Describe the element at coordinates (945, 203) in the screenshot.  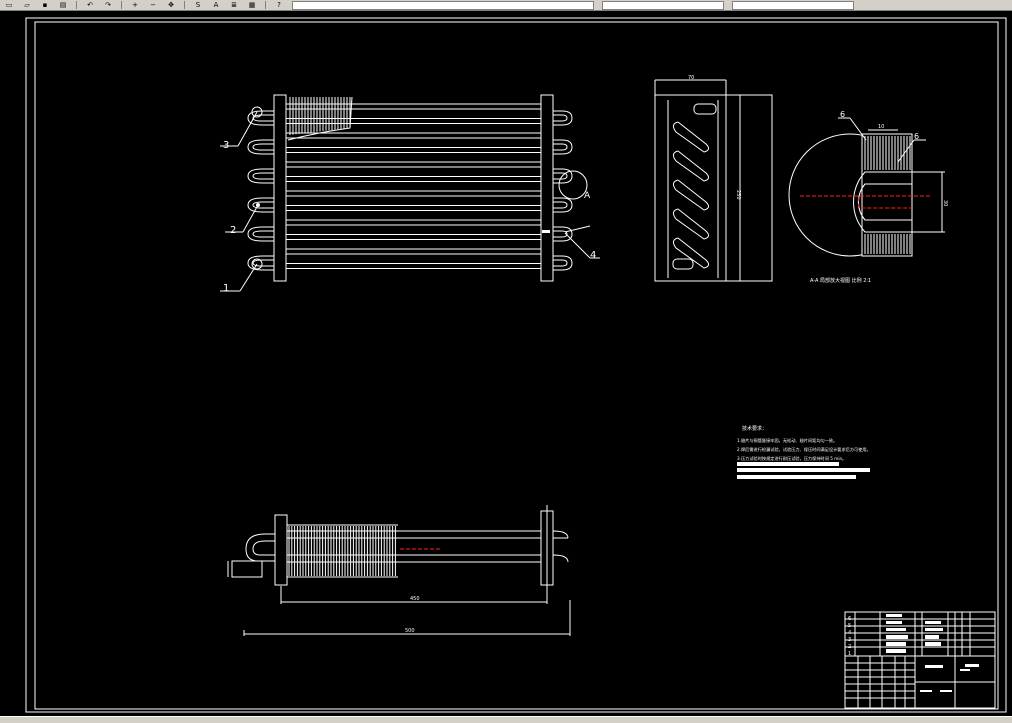
I see `dim-detail: 30` at that location.